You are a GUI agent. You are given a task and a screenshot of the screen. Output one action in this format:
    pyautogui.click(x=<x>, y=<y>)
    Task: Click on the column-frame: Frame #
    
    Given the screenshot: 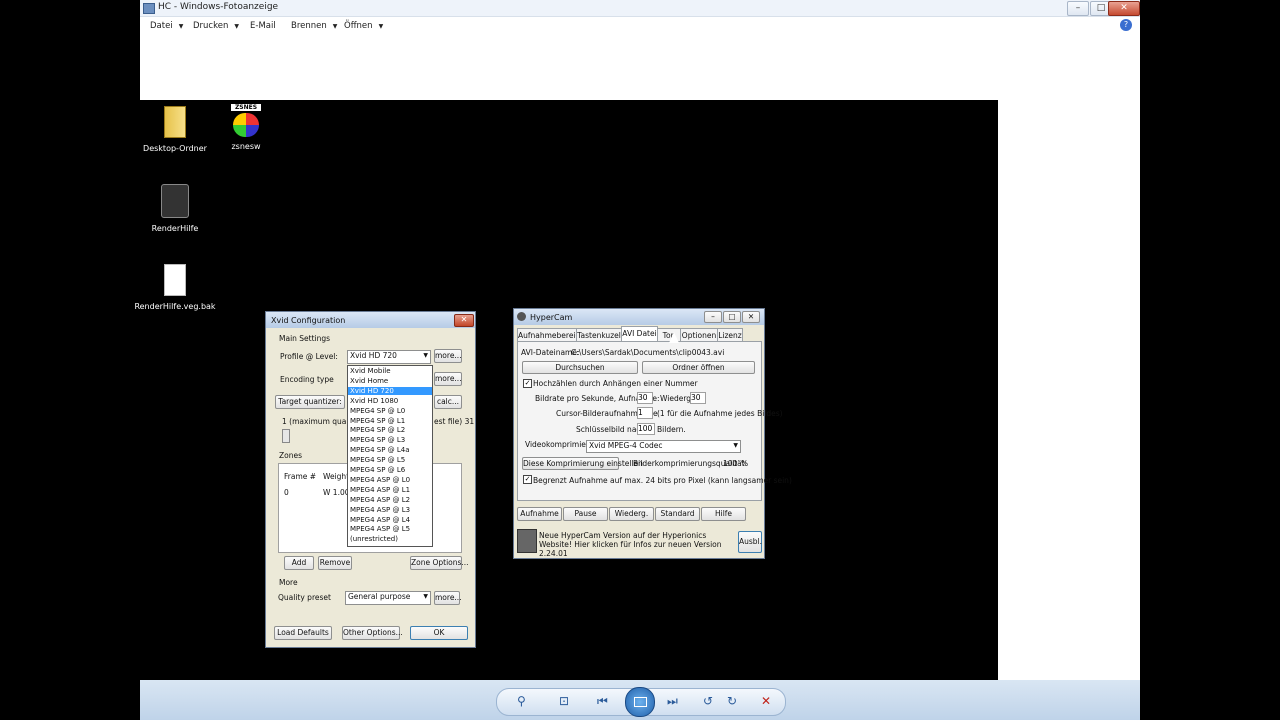 What is the action you would take?
    pyautogui.click(x=300, y=476)
    